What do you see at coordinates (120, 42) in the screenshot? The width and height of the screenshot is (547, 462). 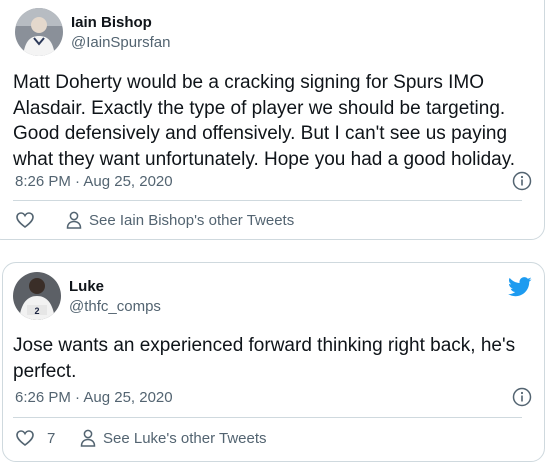 I see `author-handle: @IainSpursfan` at bounding box center [120, 42].